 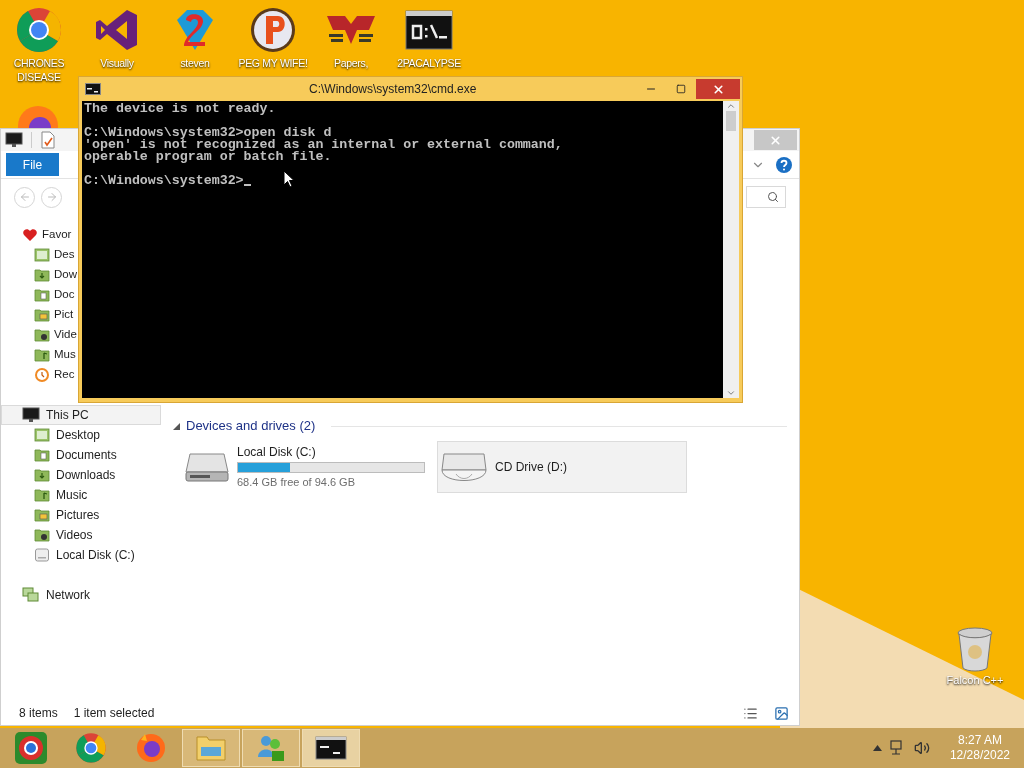 I want to click on nav-item: Favor, so click(x=37, y=235).